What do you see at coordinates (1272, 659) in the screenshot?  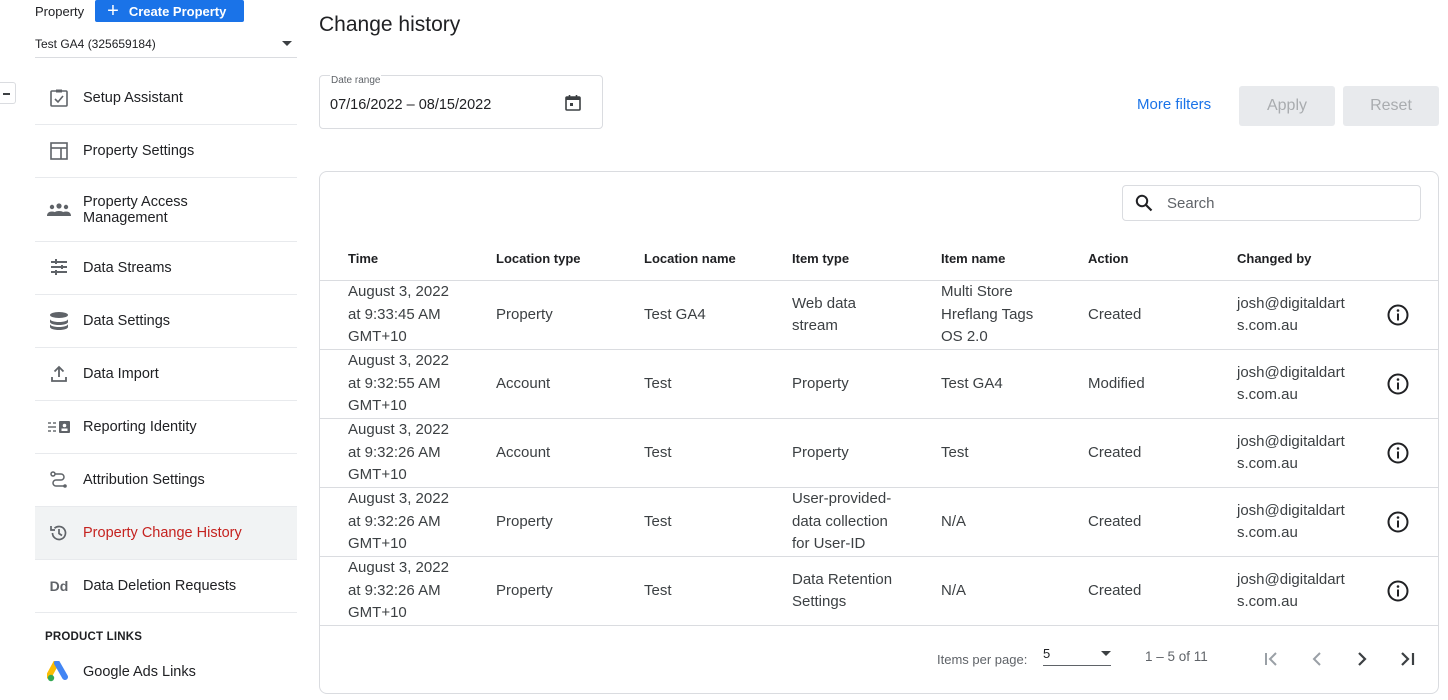 I see `first-page-icon` at bounding box center [1272, 659].